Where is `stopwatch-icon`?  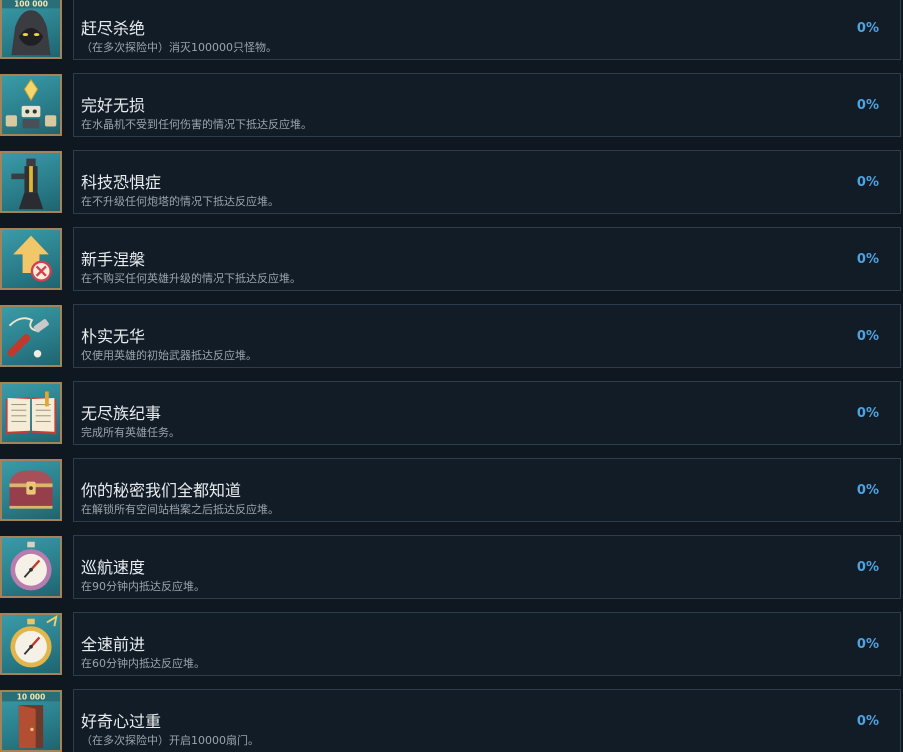
stopwatch-icon is located at coordinates (31, 567).